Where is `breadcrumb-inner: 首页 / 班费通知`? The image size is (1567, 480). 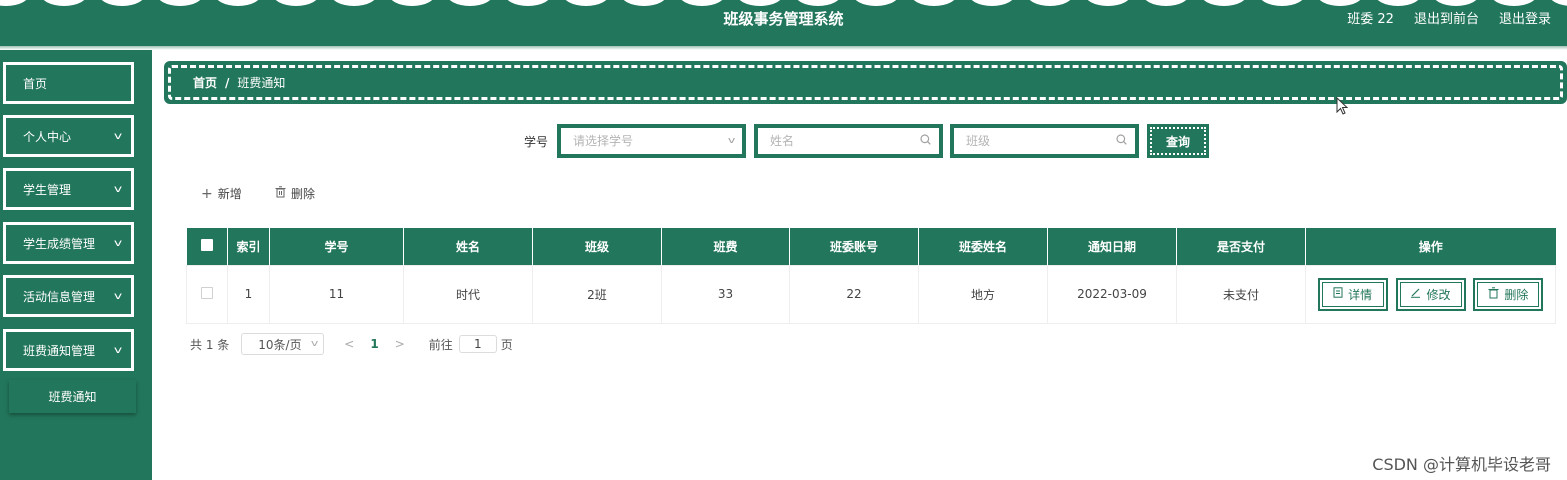 breadcrumb-inner: 首页 / 班费通知 is located at coordinates (865, 82).